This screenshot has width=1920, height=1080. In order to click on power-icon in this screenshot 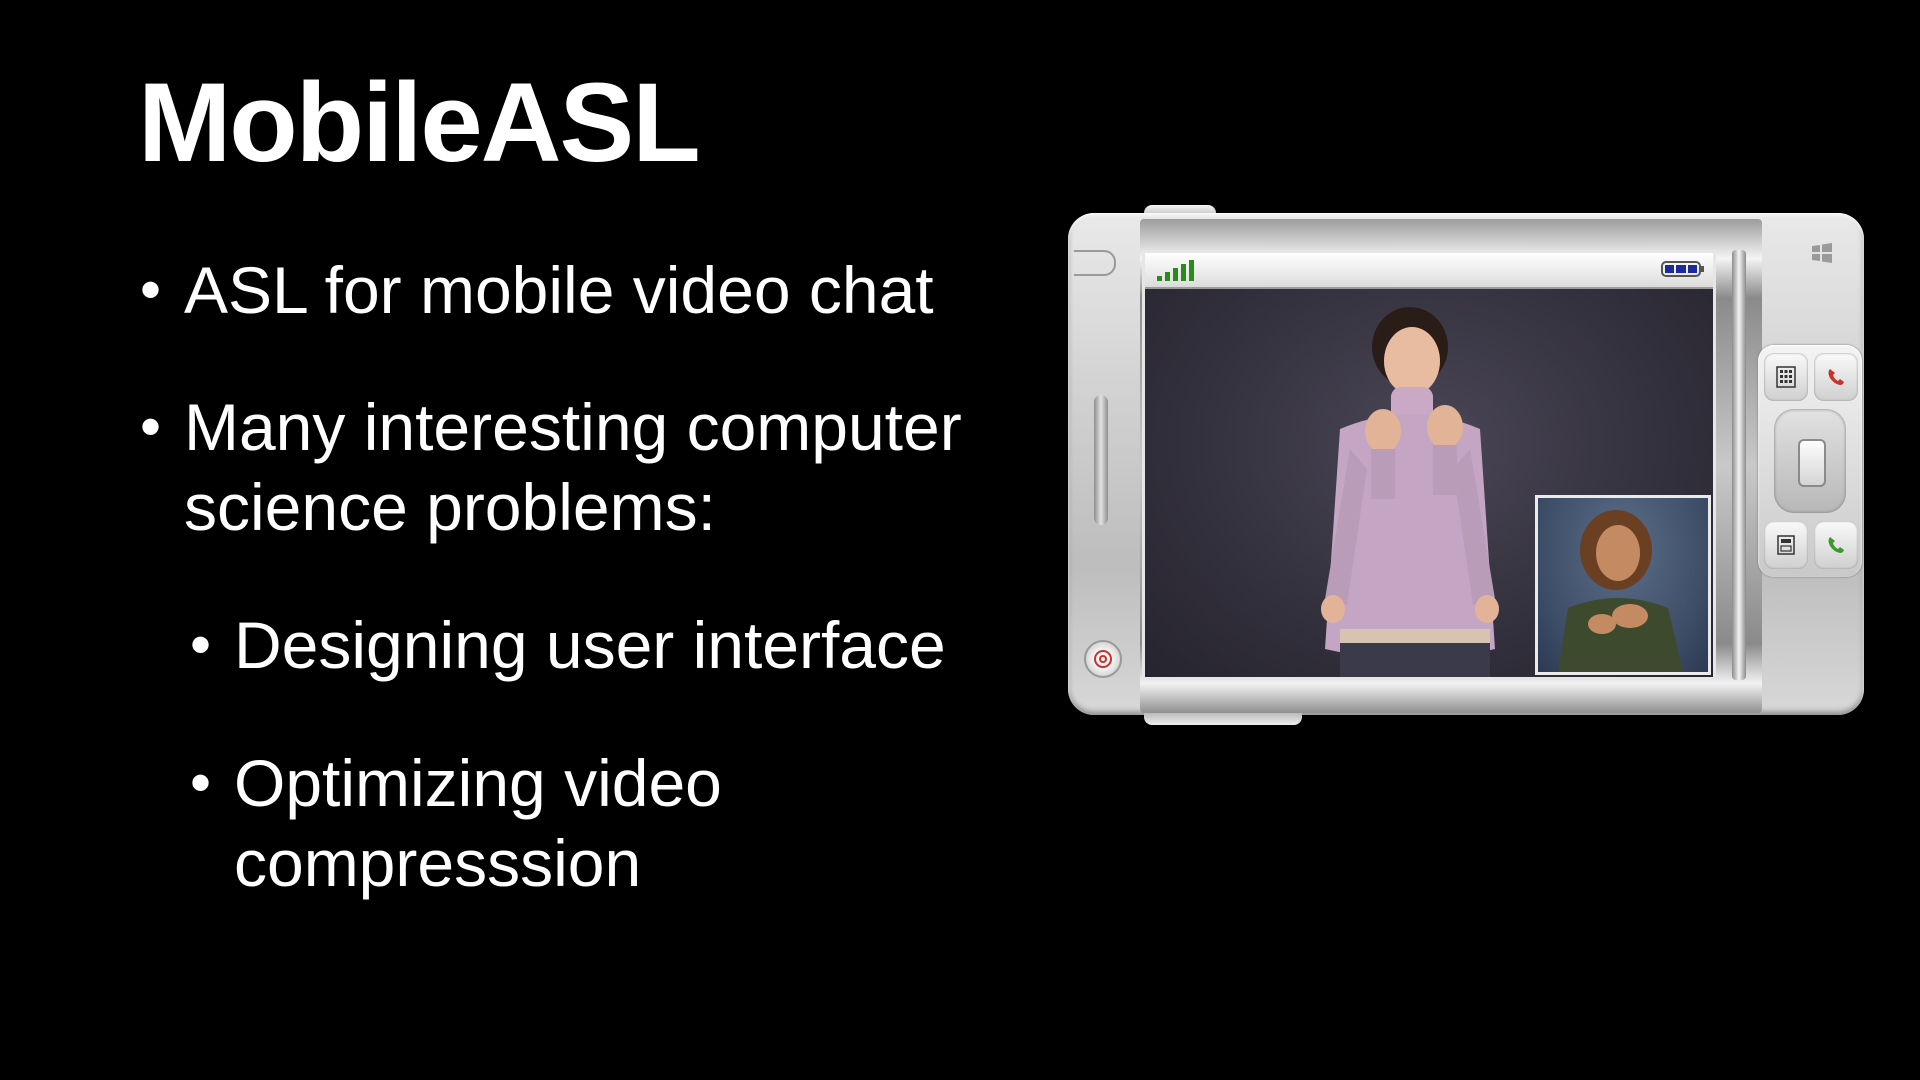, I will do `click(1103, 659)`.